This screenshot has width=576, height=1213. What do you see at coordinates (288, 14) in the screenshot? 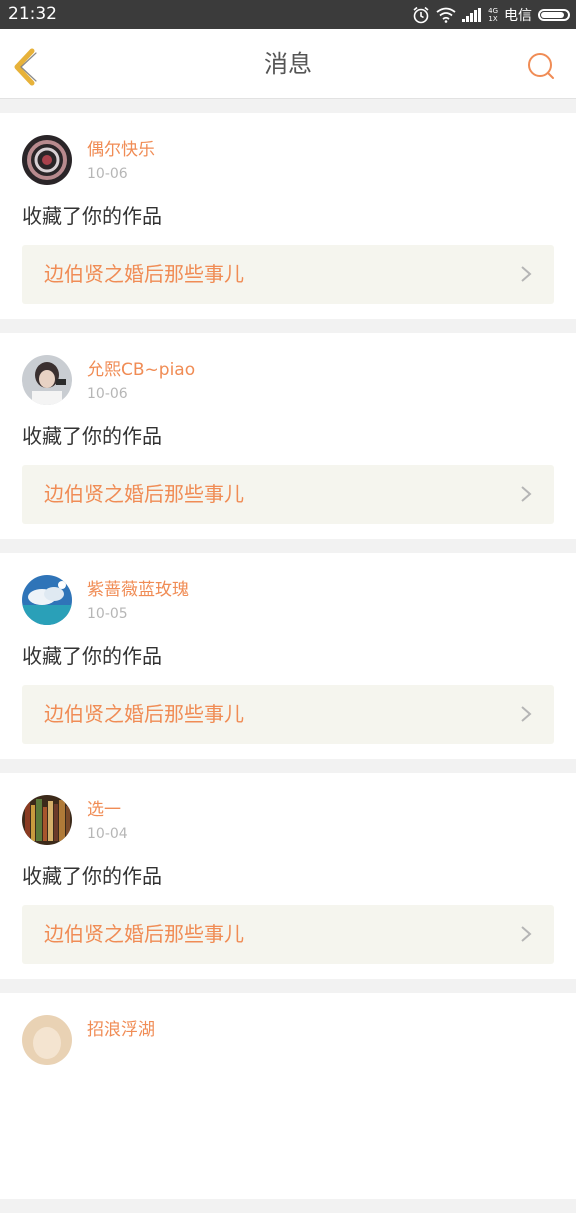
I see `status-bar: 21:32 4G 1X 电信` at bounding box center [288, 14].